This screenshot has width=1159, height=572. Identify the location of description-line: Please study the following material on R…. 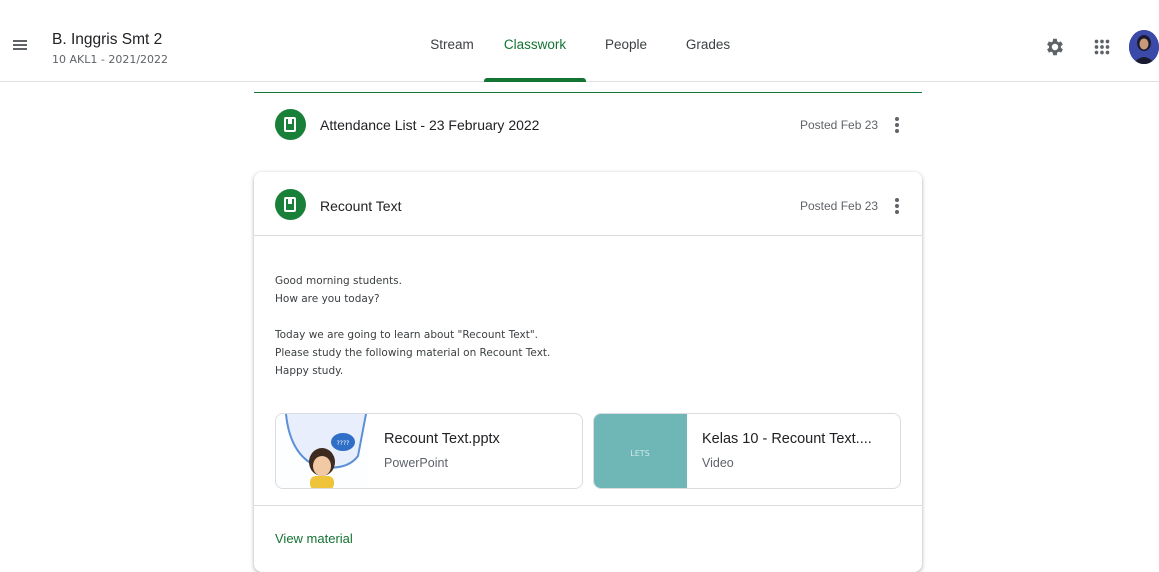
(413, 353).